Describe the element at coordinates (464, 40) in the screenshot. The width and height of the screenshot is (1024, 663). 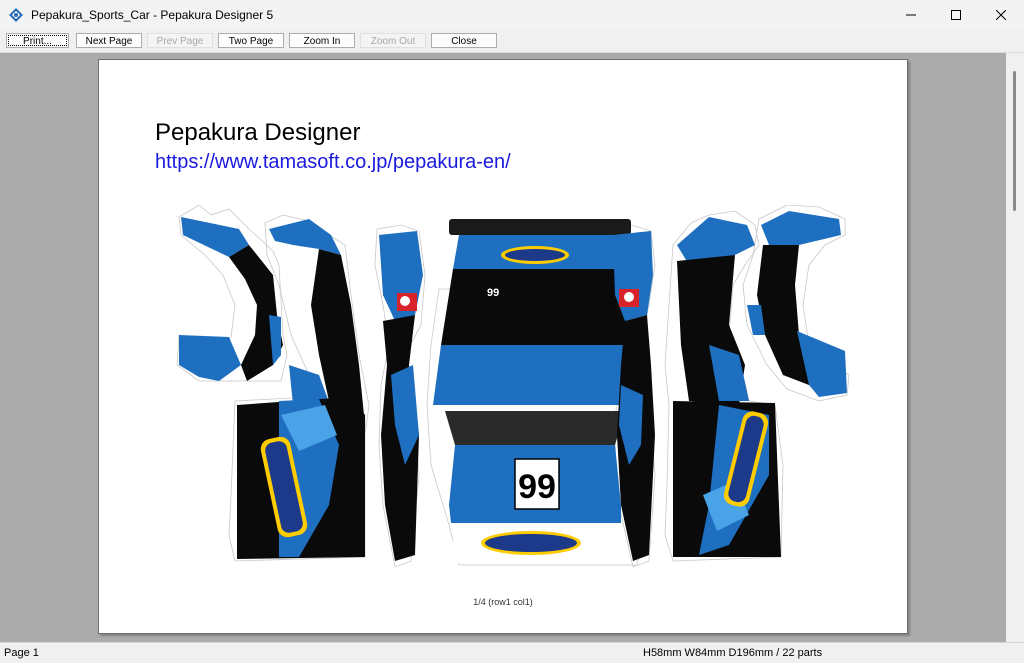
I see `close-preview-button: Close` at that location.